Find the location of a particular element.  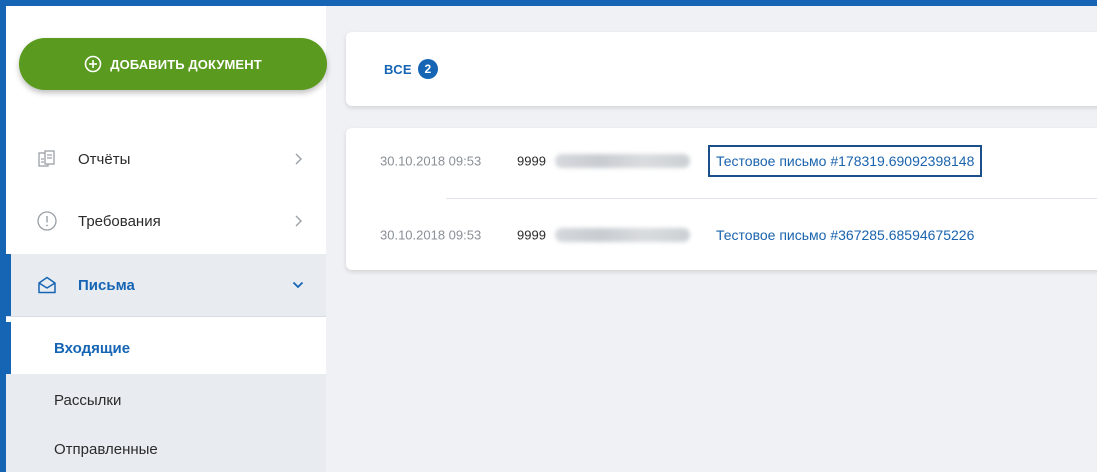

add-document-button: ДОБАВИТЬ ДОКУМЕНТ is located at coordinates (173, 64).